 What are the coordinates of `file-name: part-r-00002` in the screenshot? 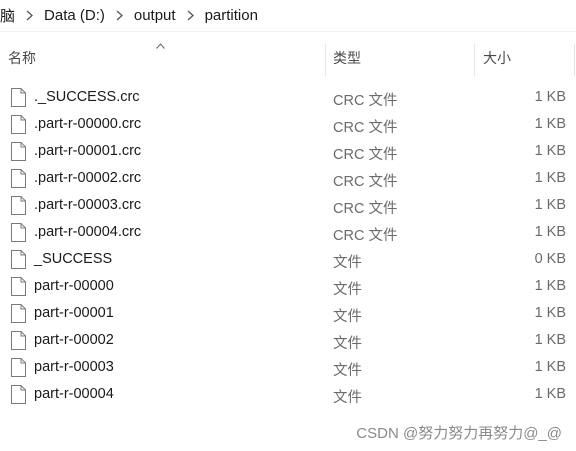 It's located at (74, 340).